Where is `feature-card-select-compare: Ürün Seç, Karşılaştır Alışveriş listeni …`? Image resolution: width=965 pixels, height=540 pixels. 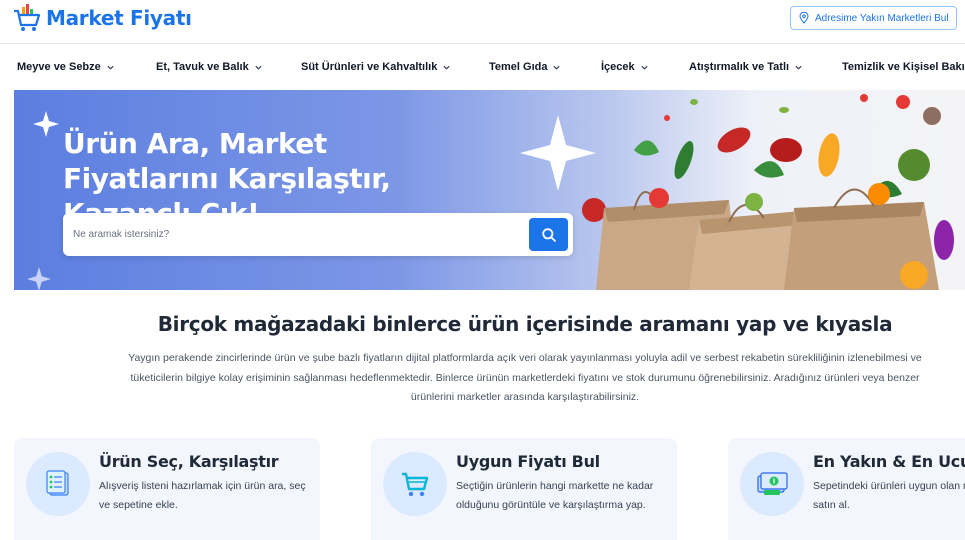
feature-card-select-compare: Ürün Seç, Karşılaştır Alışveriş listeni … is located at coordinates (167, 489).